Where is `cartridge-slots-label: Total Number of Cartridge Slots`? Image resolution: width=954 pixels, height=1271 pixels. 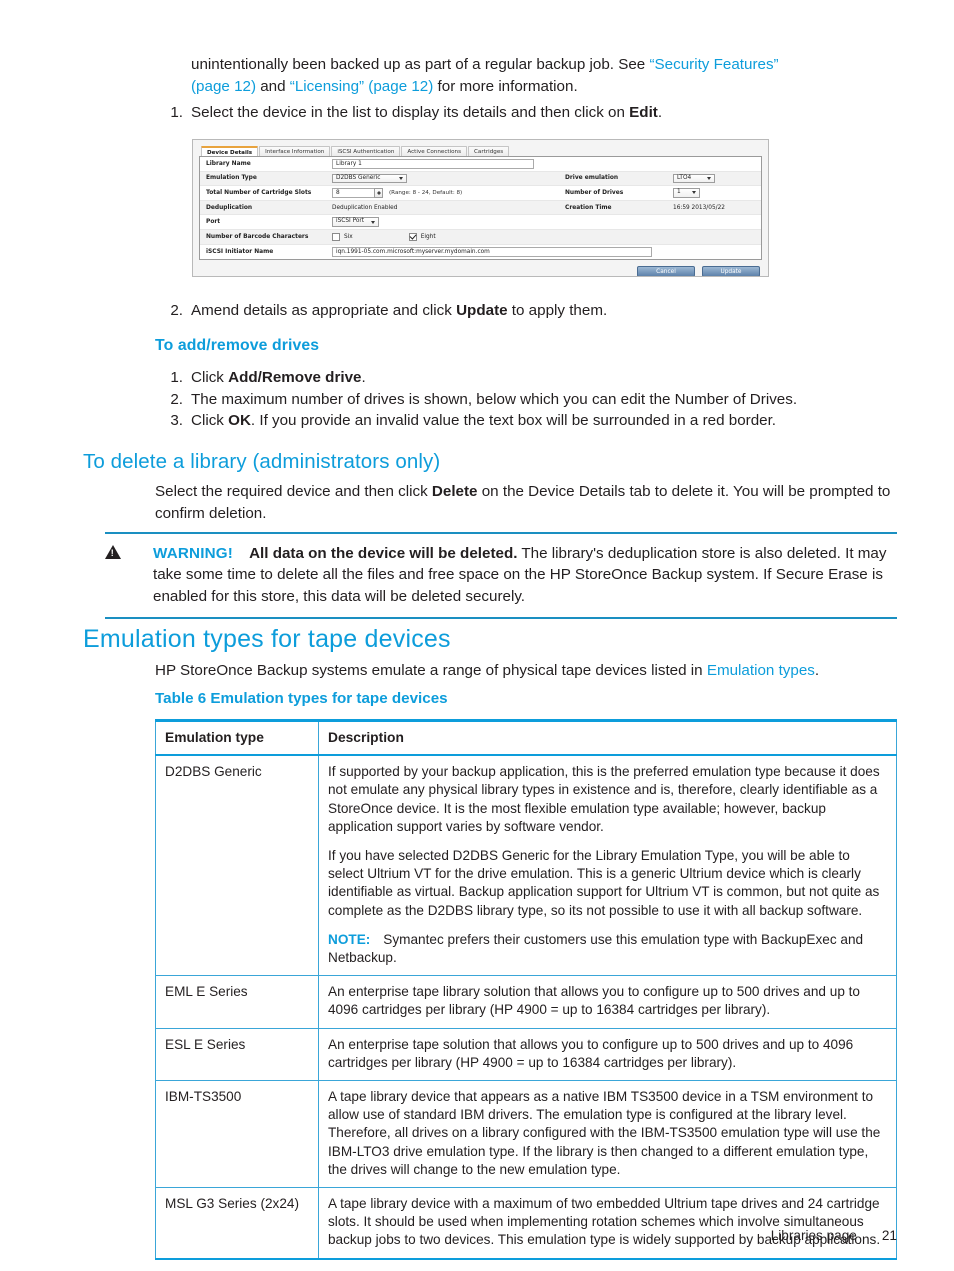 cartridge-slots-label: Total Number of Cartridge Slots is located at coordinates (259, 192).